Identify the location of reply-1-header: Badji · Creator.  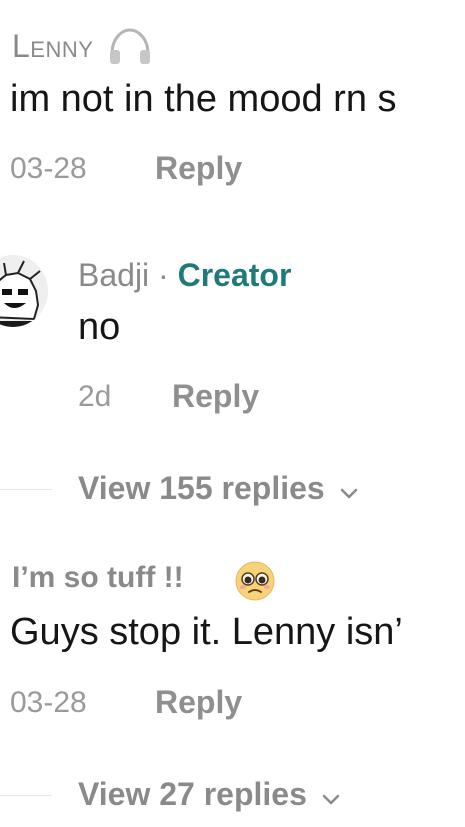
(184, 275).